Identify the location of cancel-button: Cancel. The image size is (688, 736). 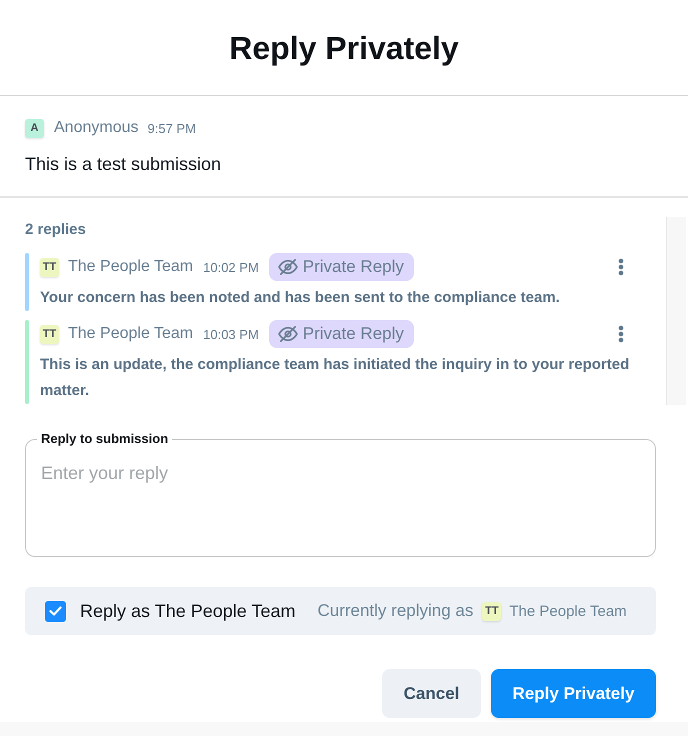
(431, 693).